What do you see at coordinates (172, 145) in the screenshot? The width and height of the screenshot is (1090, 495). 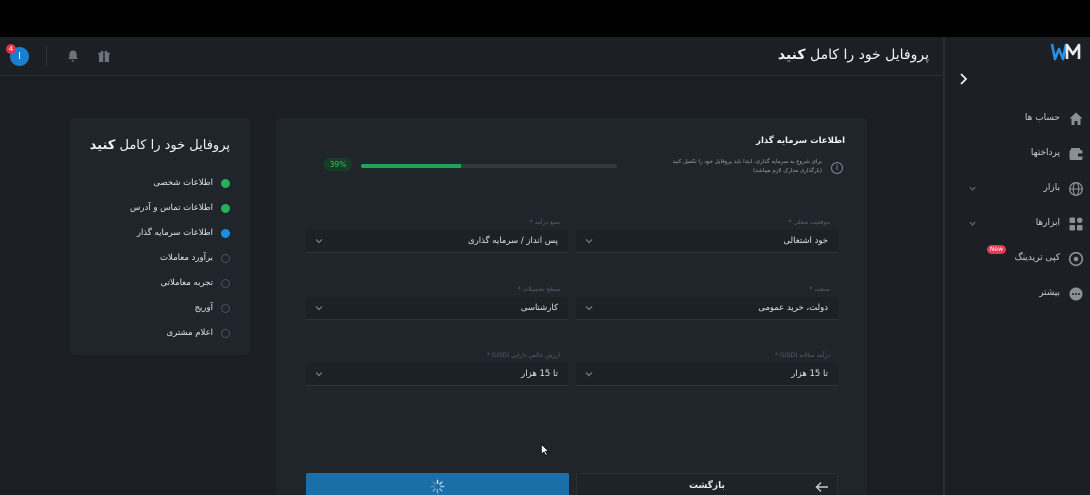 I see `steps-title-text: پروفایل خود را کامل` at bounding box center [172, 145].